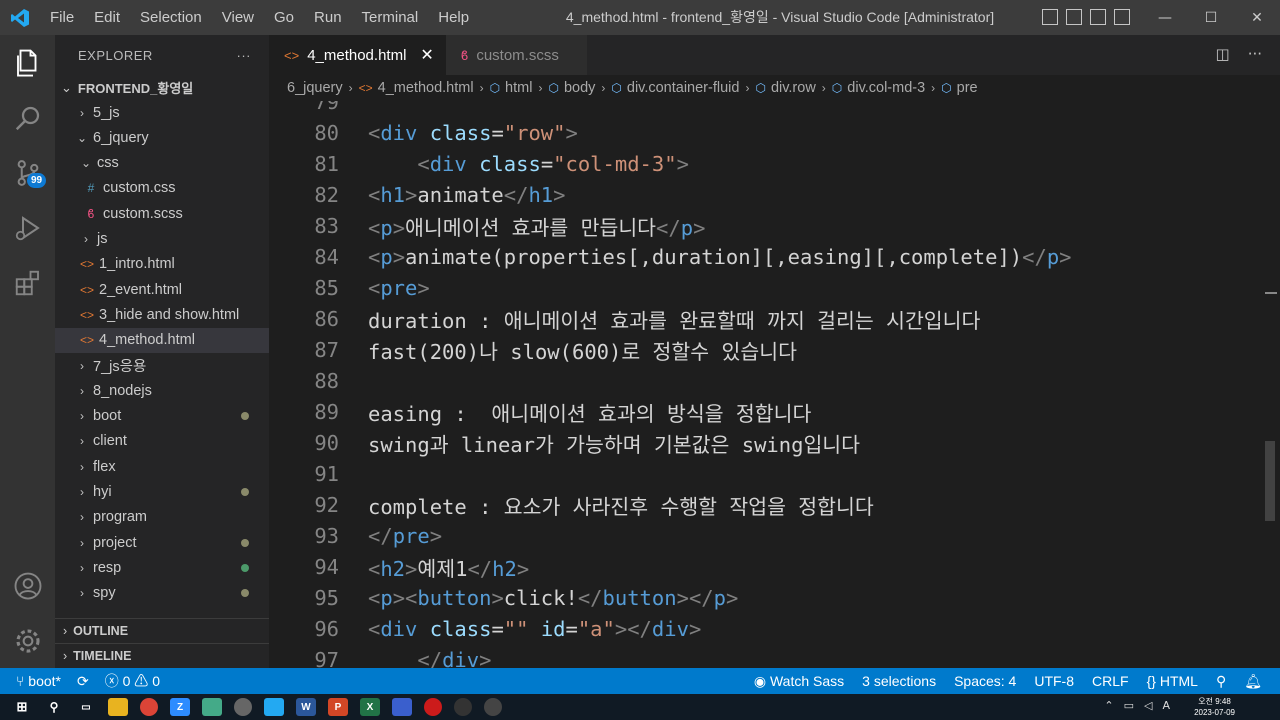  I want to click on file-item: # custom.css, so click(162, 188).